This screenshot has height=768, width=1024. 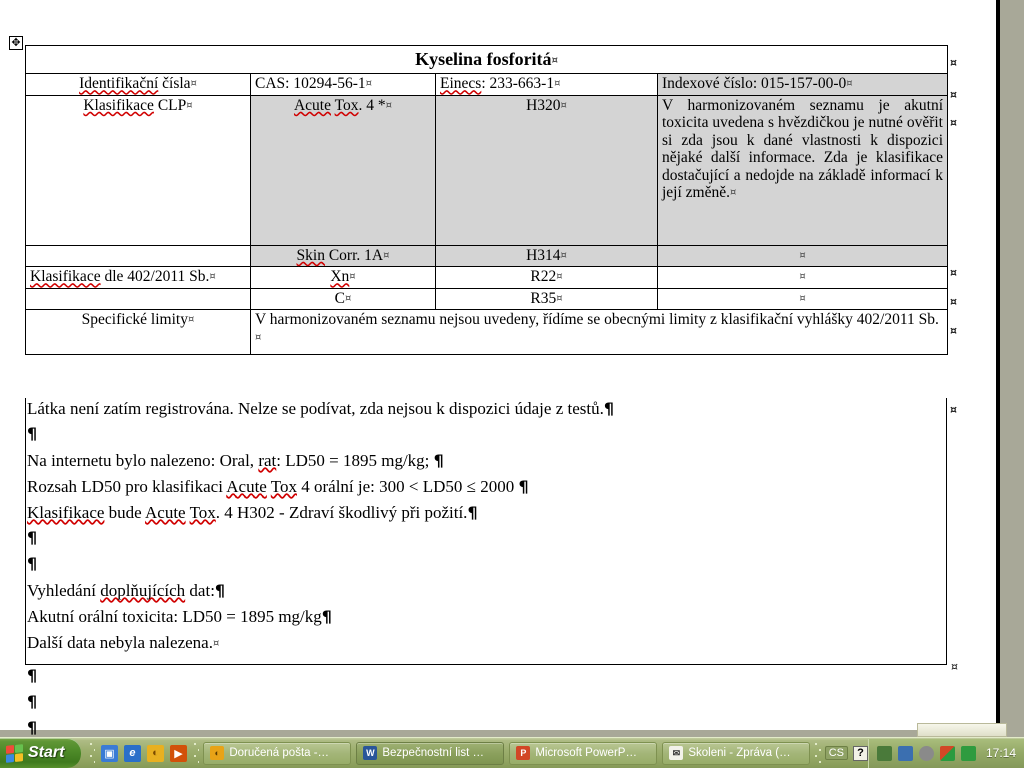 What do you see at coordinates (523, 753) in the screenshot?
I see `powerpoint-icon: P` at bounding box center [523, 753].